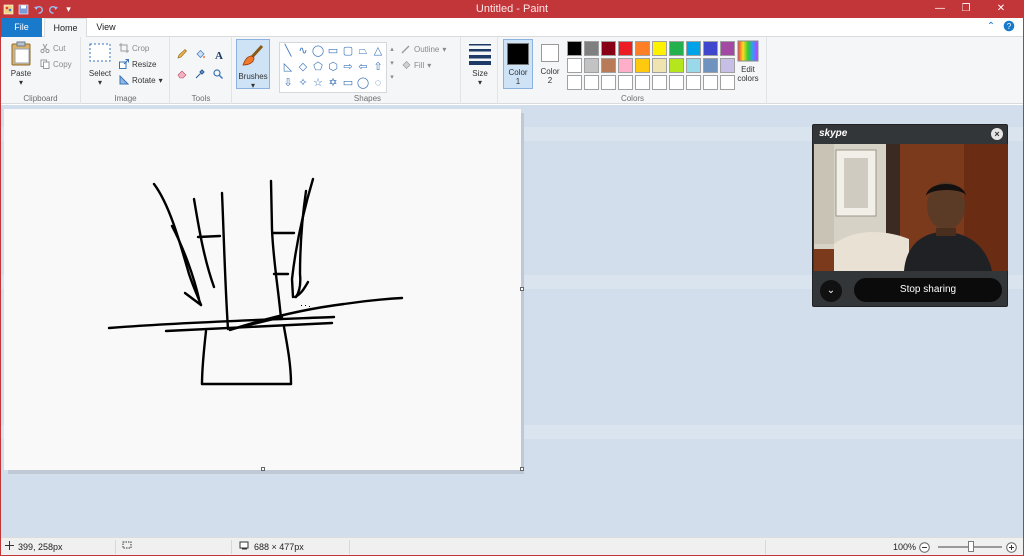 The width and height of the screenshot is (1024, 556). Describe the element at coordinates (21, 82) in the screenshot. I see `paste-dropdown-icon: ▾` at that location.